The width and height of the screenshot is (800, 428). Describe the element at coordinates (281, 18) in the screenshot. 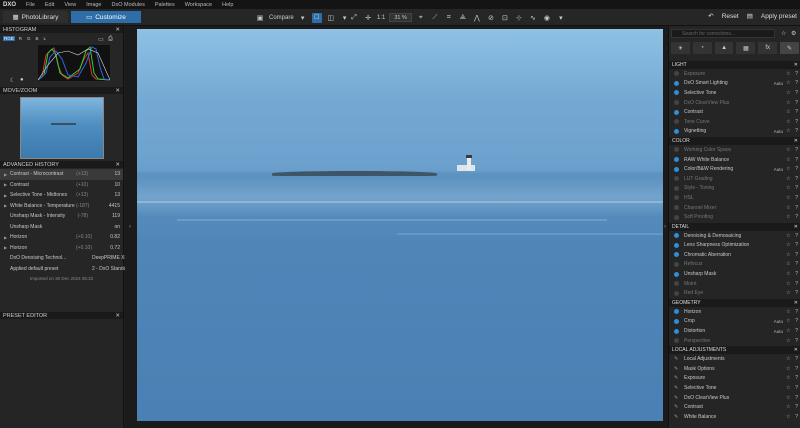

I see `compare-button: Compare` at that location.